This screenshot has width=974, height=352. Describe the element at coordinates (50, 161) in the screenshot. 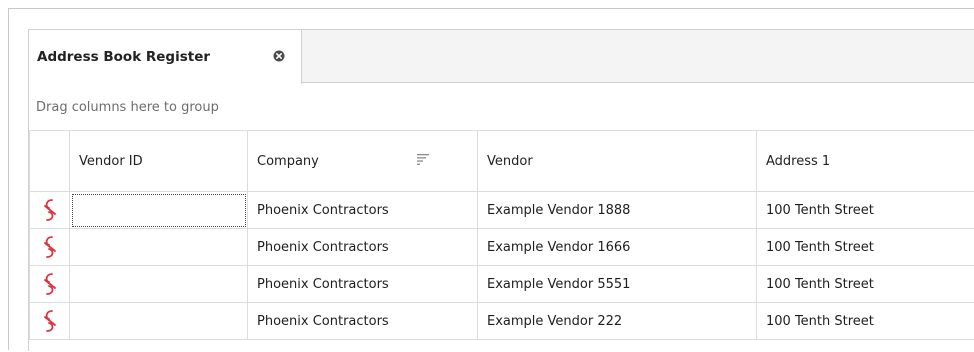

I see `indicator-column-header` at that location.